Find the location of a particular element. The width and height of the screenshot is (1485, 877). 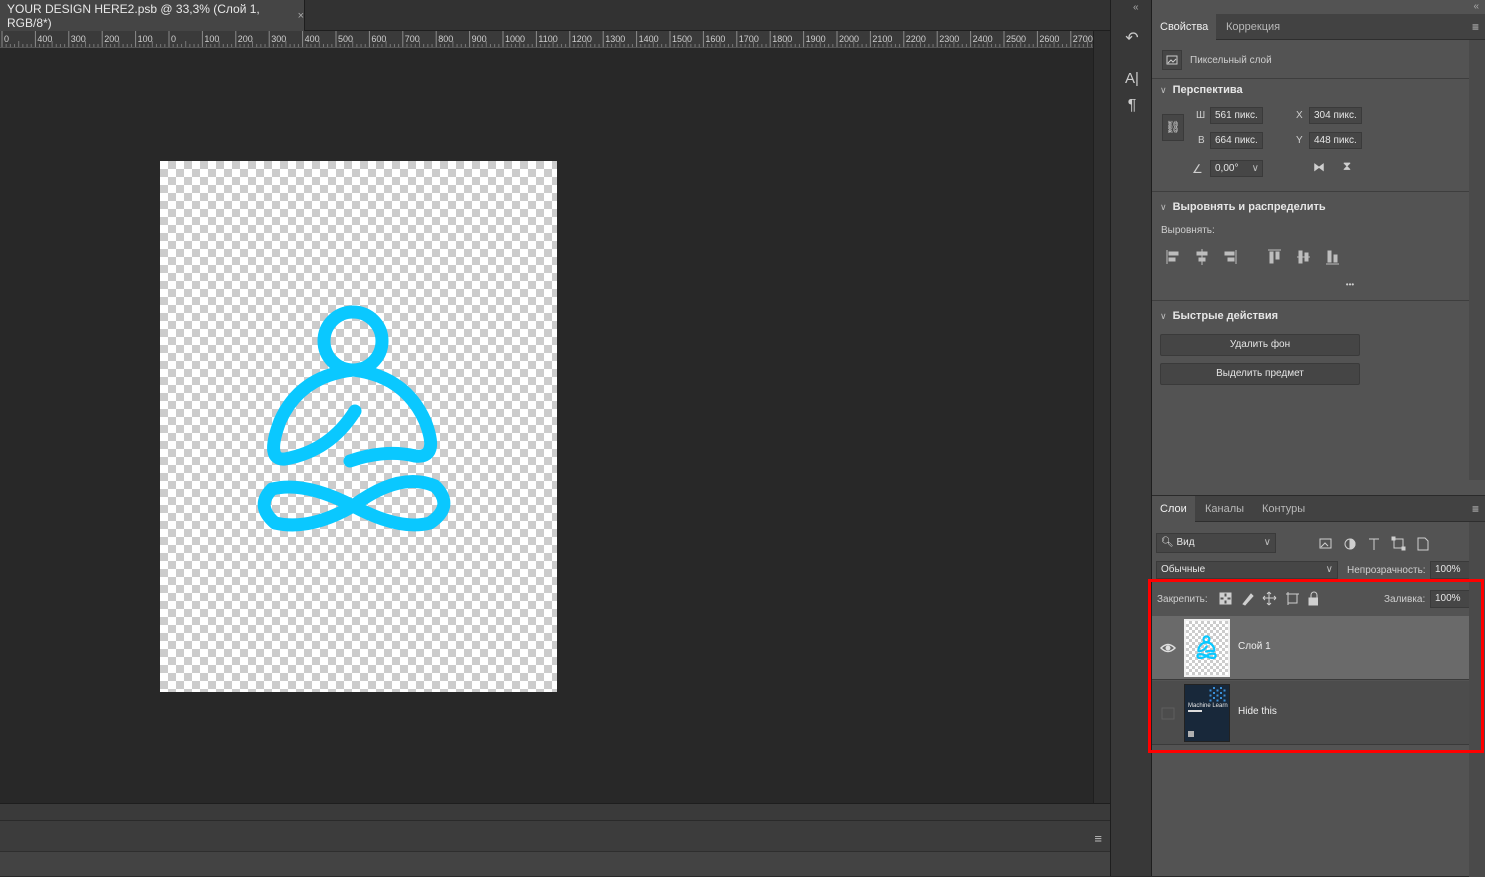

history-icon: ↶ is located at coordinates (1132, 38).